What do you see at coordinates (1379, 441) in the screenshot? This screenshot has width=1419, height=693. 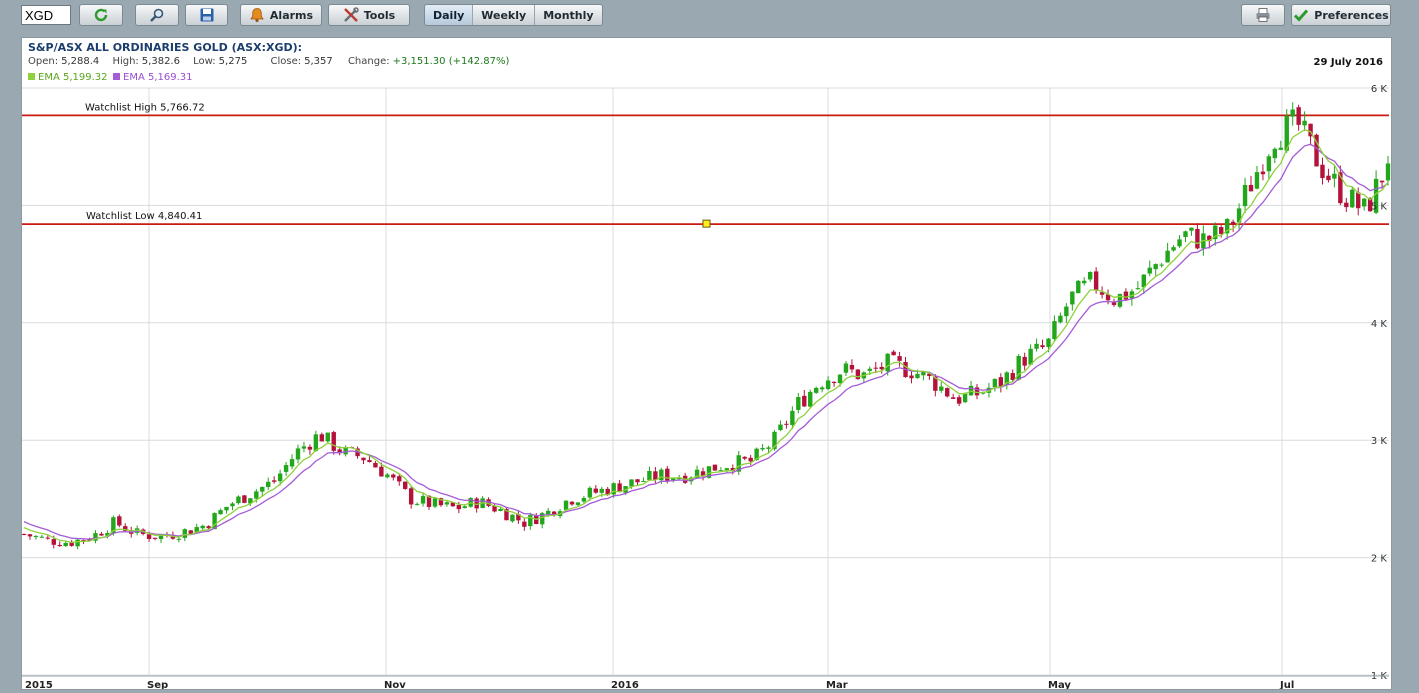 I see `y-tick-label: 3 K` at bounding box center [1379, 441].